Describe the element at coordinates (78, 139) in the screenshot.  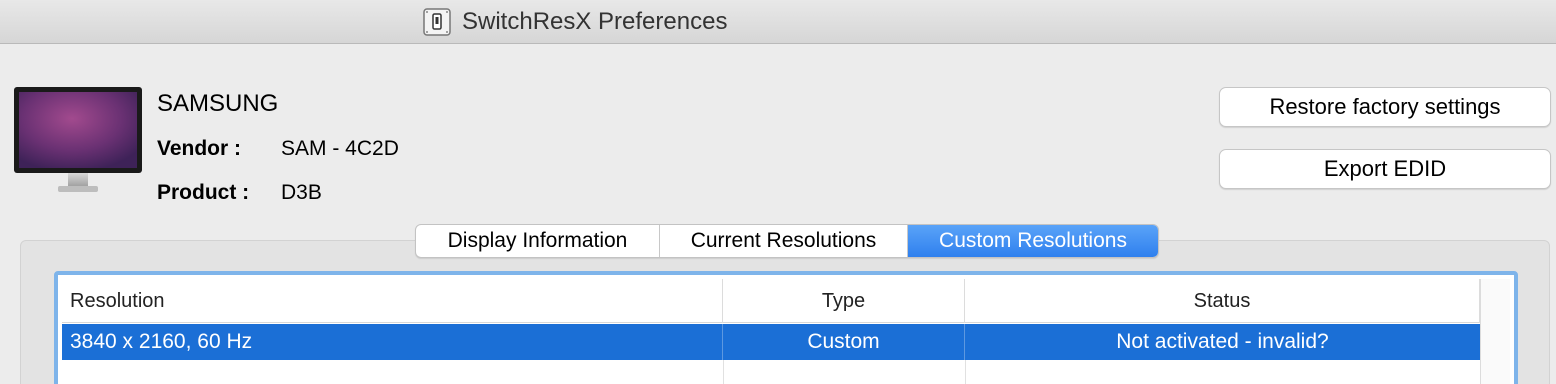
I see `monitor-icon` at that location.